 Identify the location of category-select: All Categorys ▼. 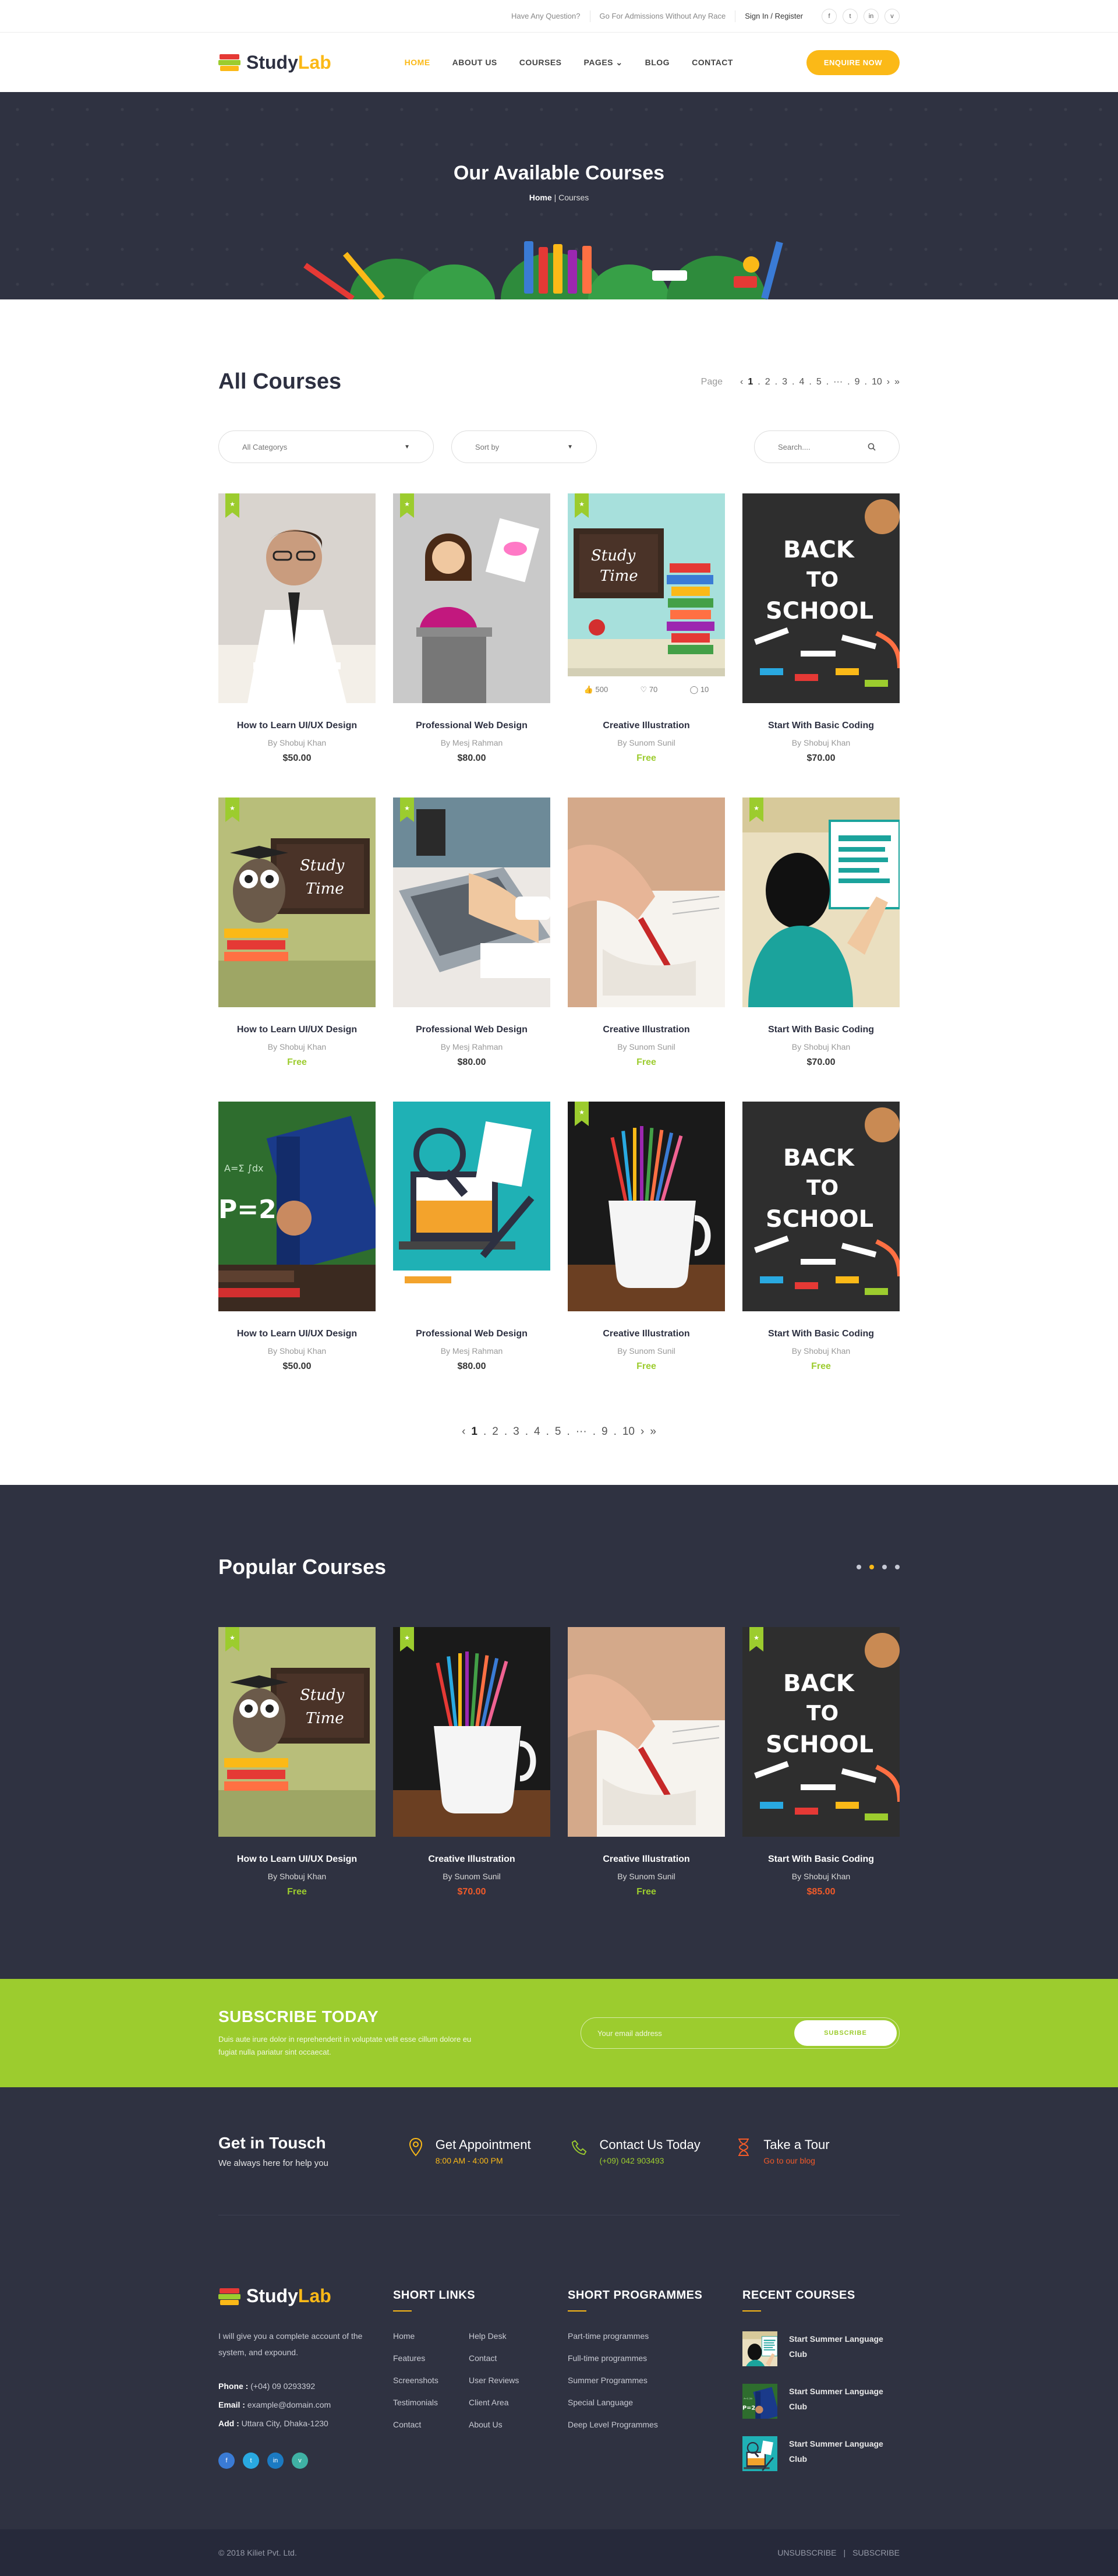
(326, 446).